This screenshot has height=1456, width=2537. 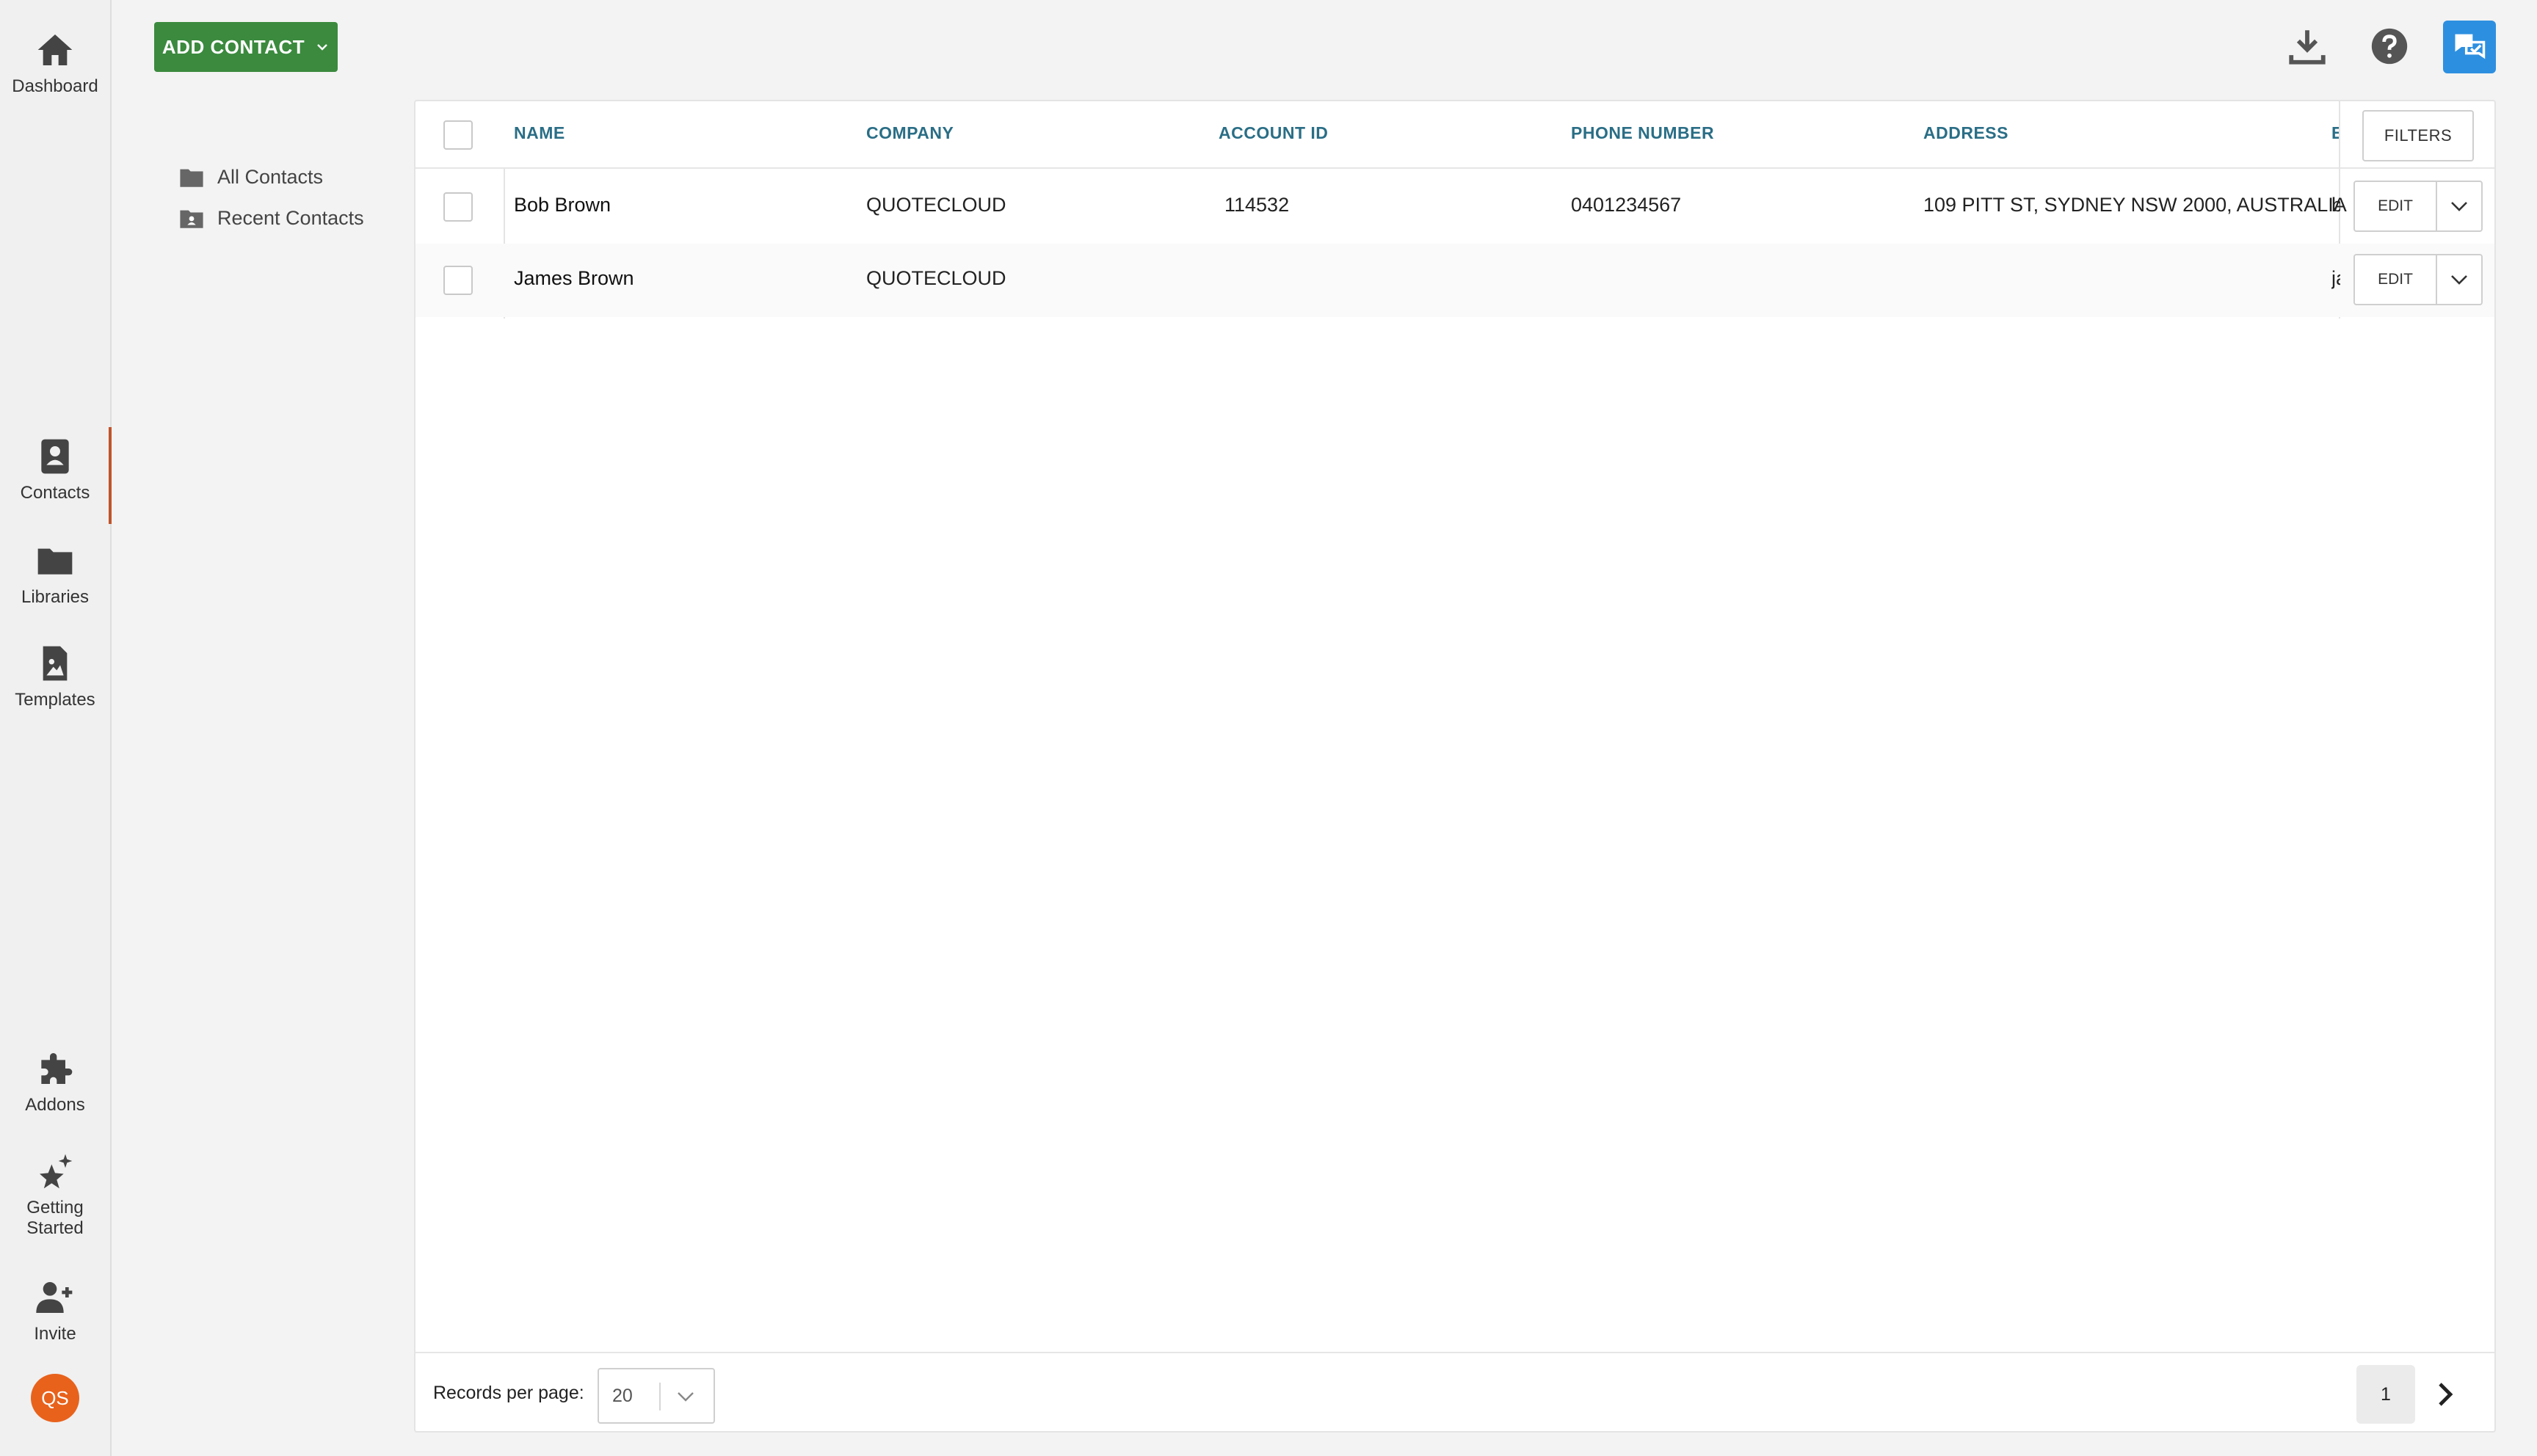 I want to click on nav-templates-label: Templates, so click(x=55, y=700).